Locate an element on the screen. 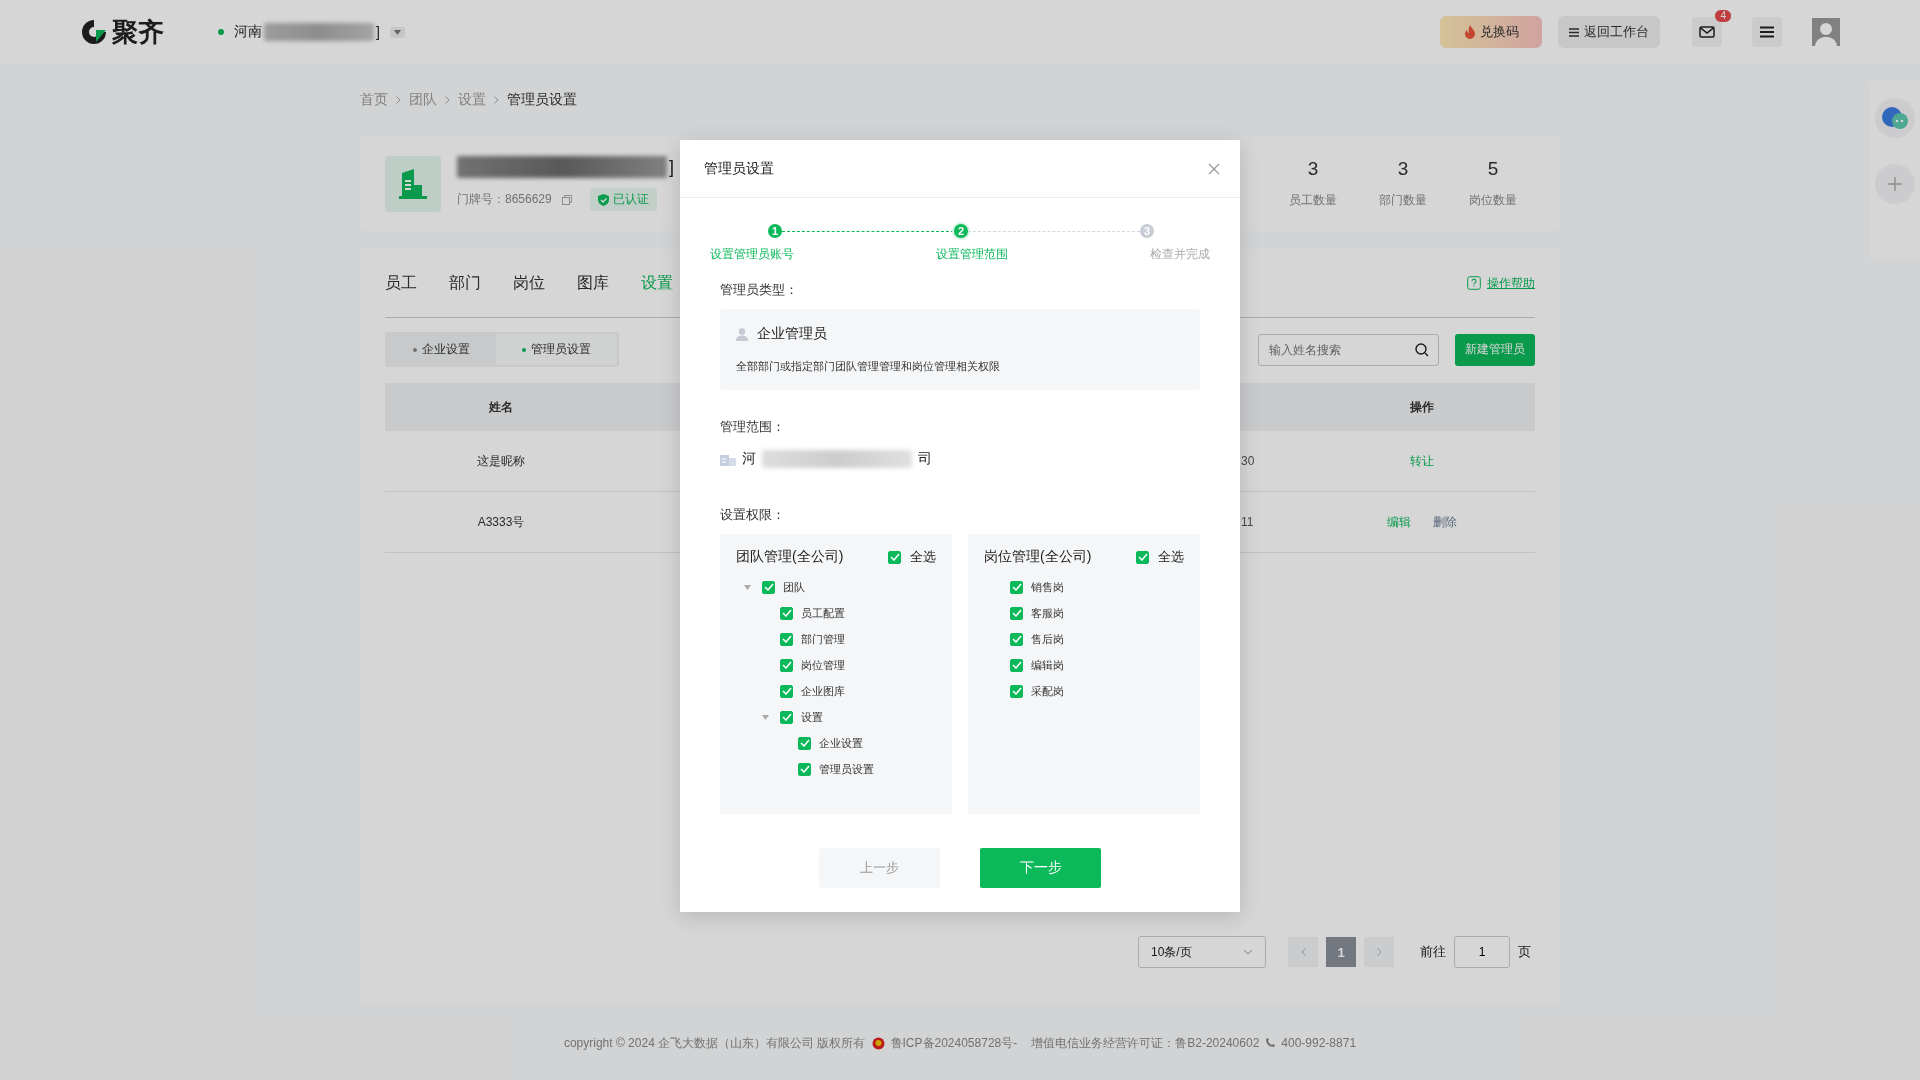 The image size is (1920, 1080). mail-icon is located at coordinates (1707, 32).